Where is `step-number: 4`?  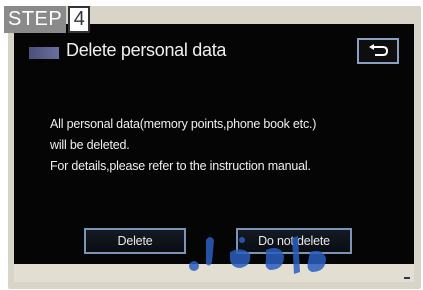
step-number: 4 is located at coordinates (79, 19).